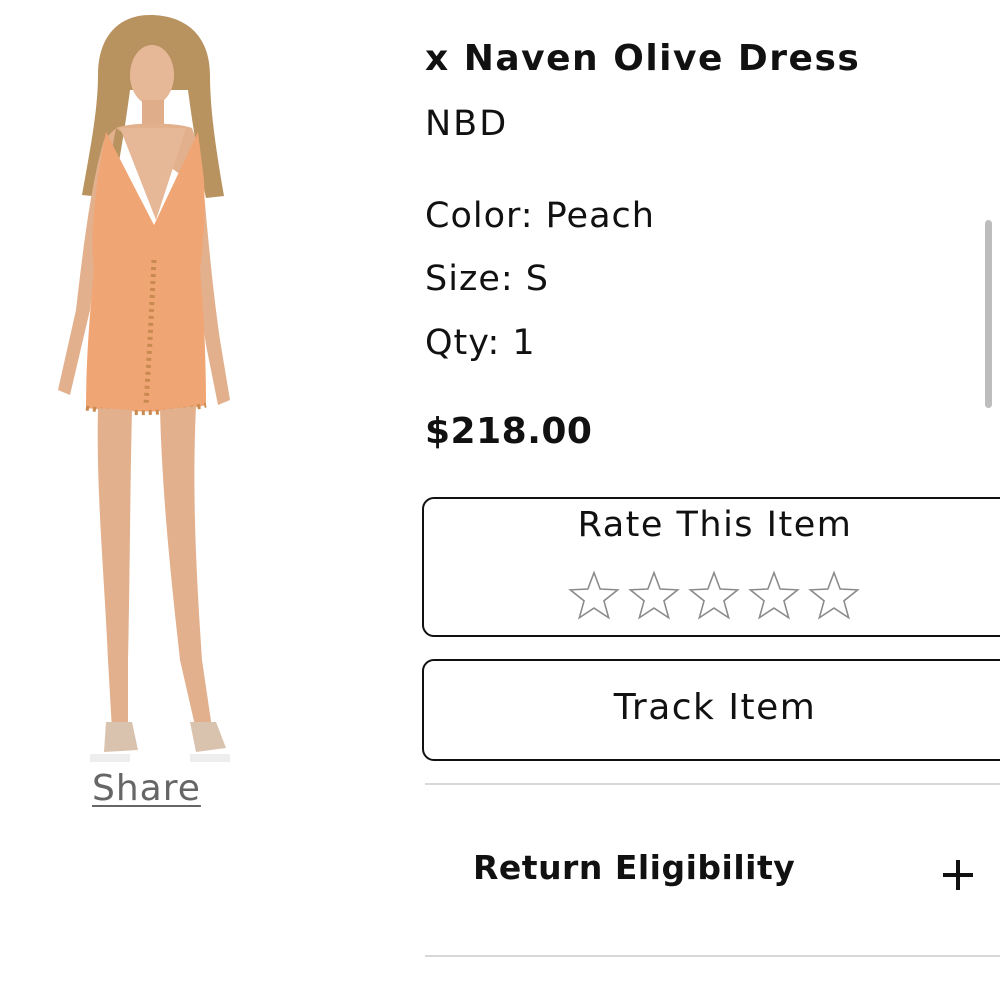 The width and height of the screenshot is (1000, 1000). Describe the element at coordinates (634, 867) in the screenshot. I see `return-eligibility-label: Return Eligibility` at that location.